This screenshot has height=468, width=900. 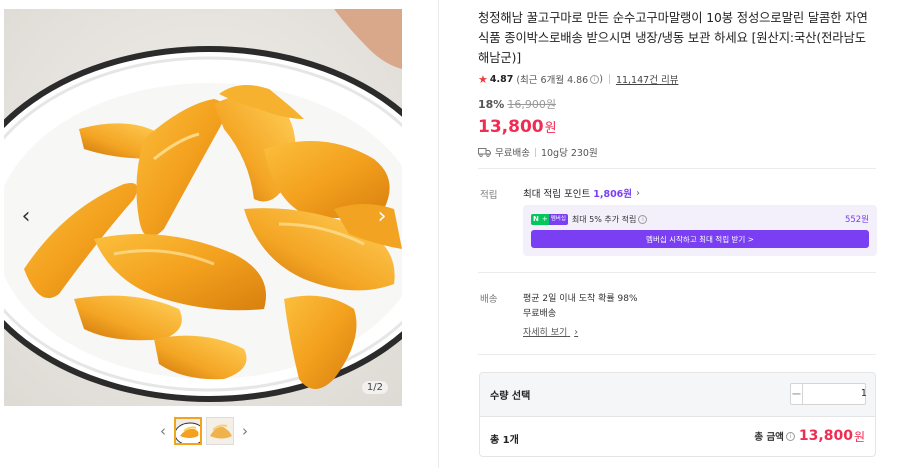 What do you see at coordinates (501, 79) in the screenshot?
I see `rating-score: 4.87` at bounding box center [501, 79].